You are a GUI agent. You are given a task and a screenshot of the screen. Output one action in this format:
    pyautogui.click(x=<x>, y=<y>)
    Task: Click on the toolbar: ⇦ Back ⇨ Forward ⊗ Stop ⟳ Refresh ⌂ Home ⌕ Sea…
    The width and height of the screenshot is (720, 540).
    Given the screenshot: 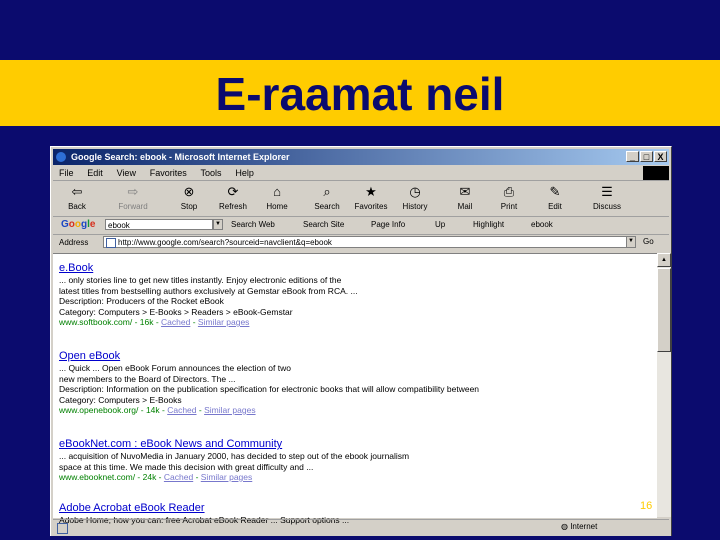 What is the action you would take?
    pyautogui.click(x=361, y=199)
    